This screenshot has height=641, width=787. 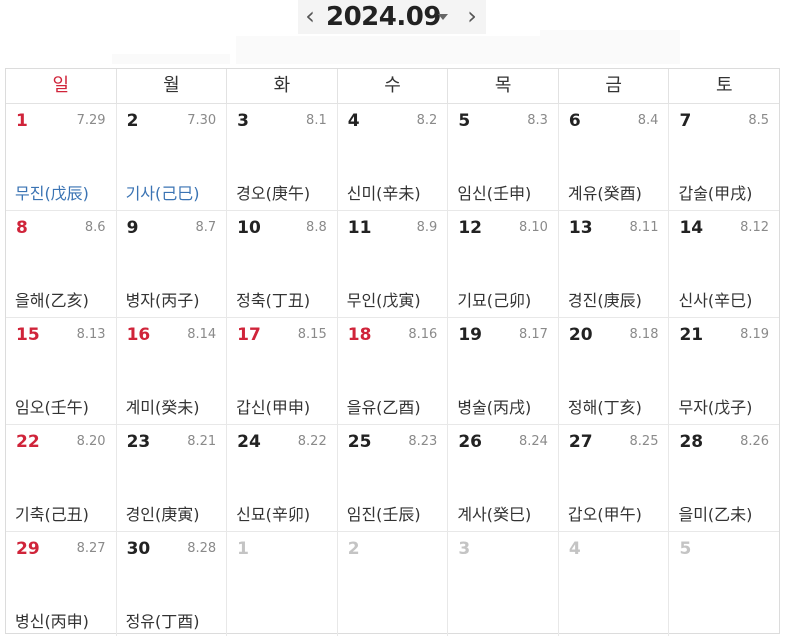 What do you see at coordinates (249, 228) in the screenshot?
I see `day-number: 10` at bounding box center [249, 228].